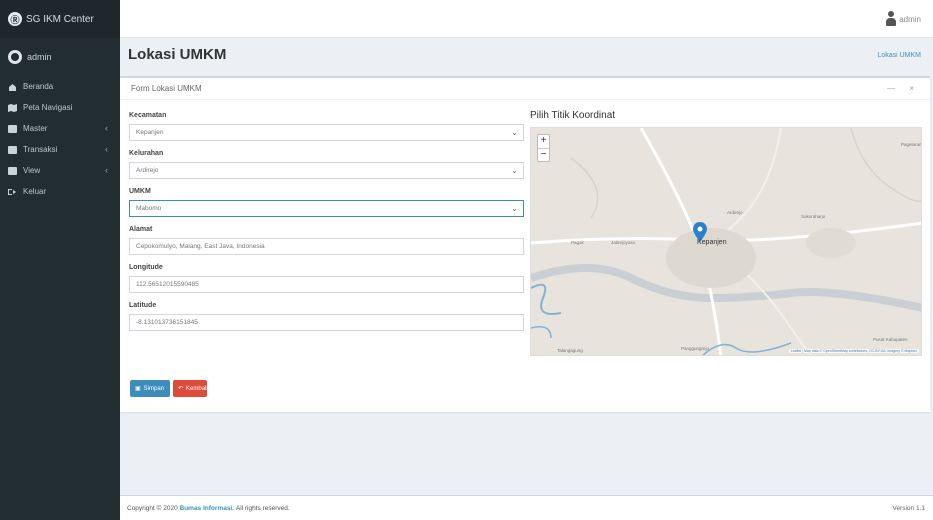 The height and width of the screenshot is (520, 933). I want to click on longitude-input: 112.56512015590485, so click(326, 284).